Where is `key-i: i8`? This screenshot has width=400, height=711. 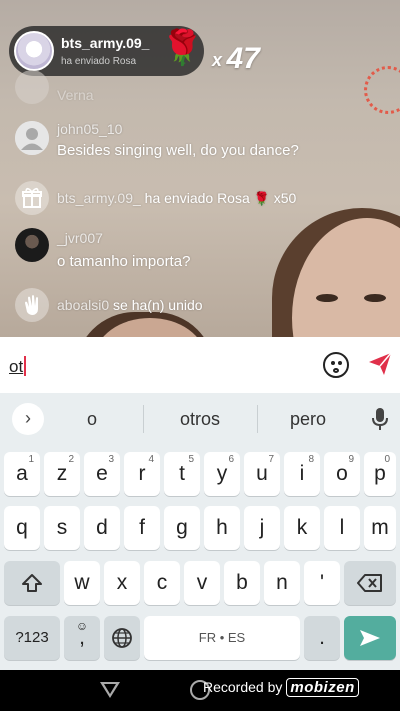
key-i: i8 is located at coordinates (302, 474).